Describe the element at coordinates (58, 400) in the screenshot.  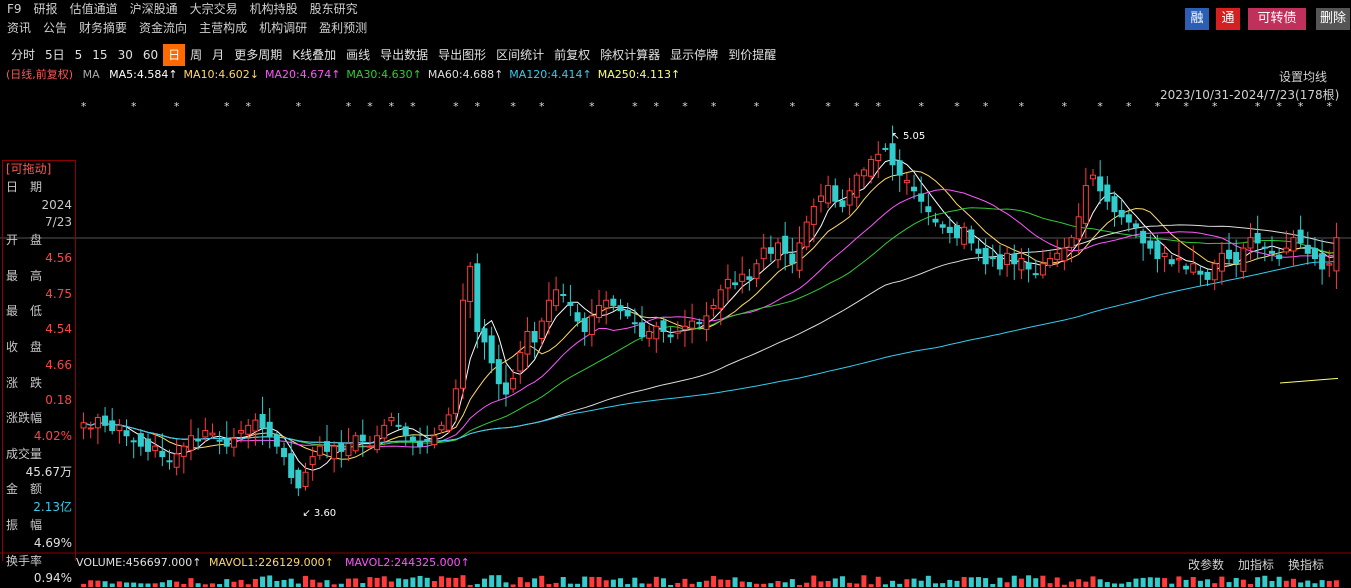
I see `chg-value: 0.18` at that location.